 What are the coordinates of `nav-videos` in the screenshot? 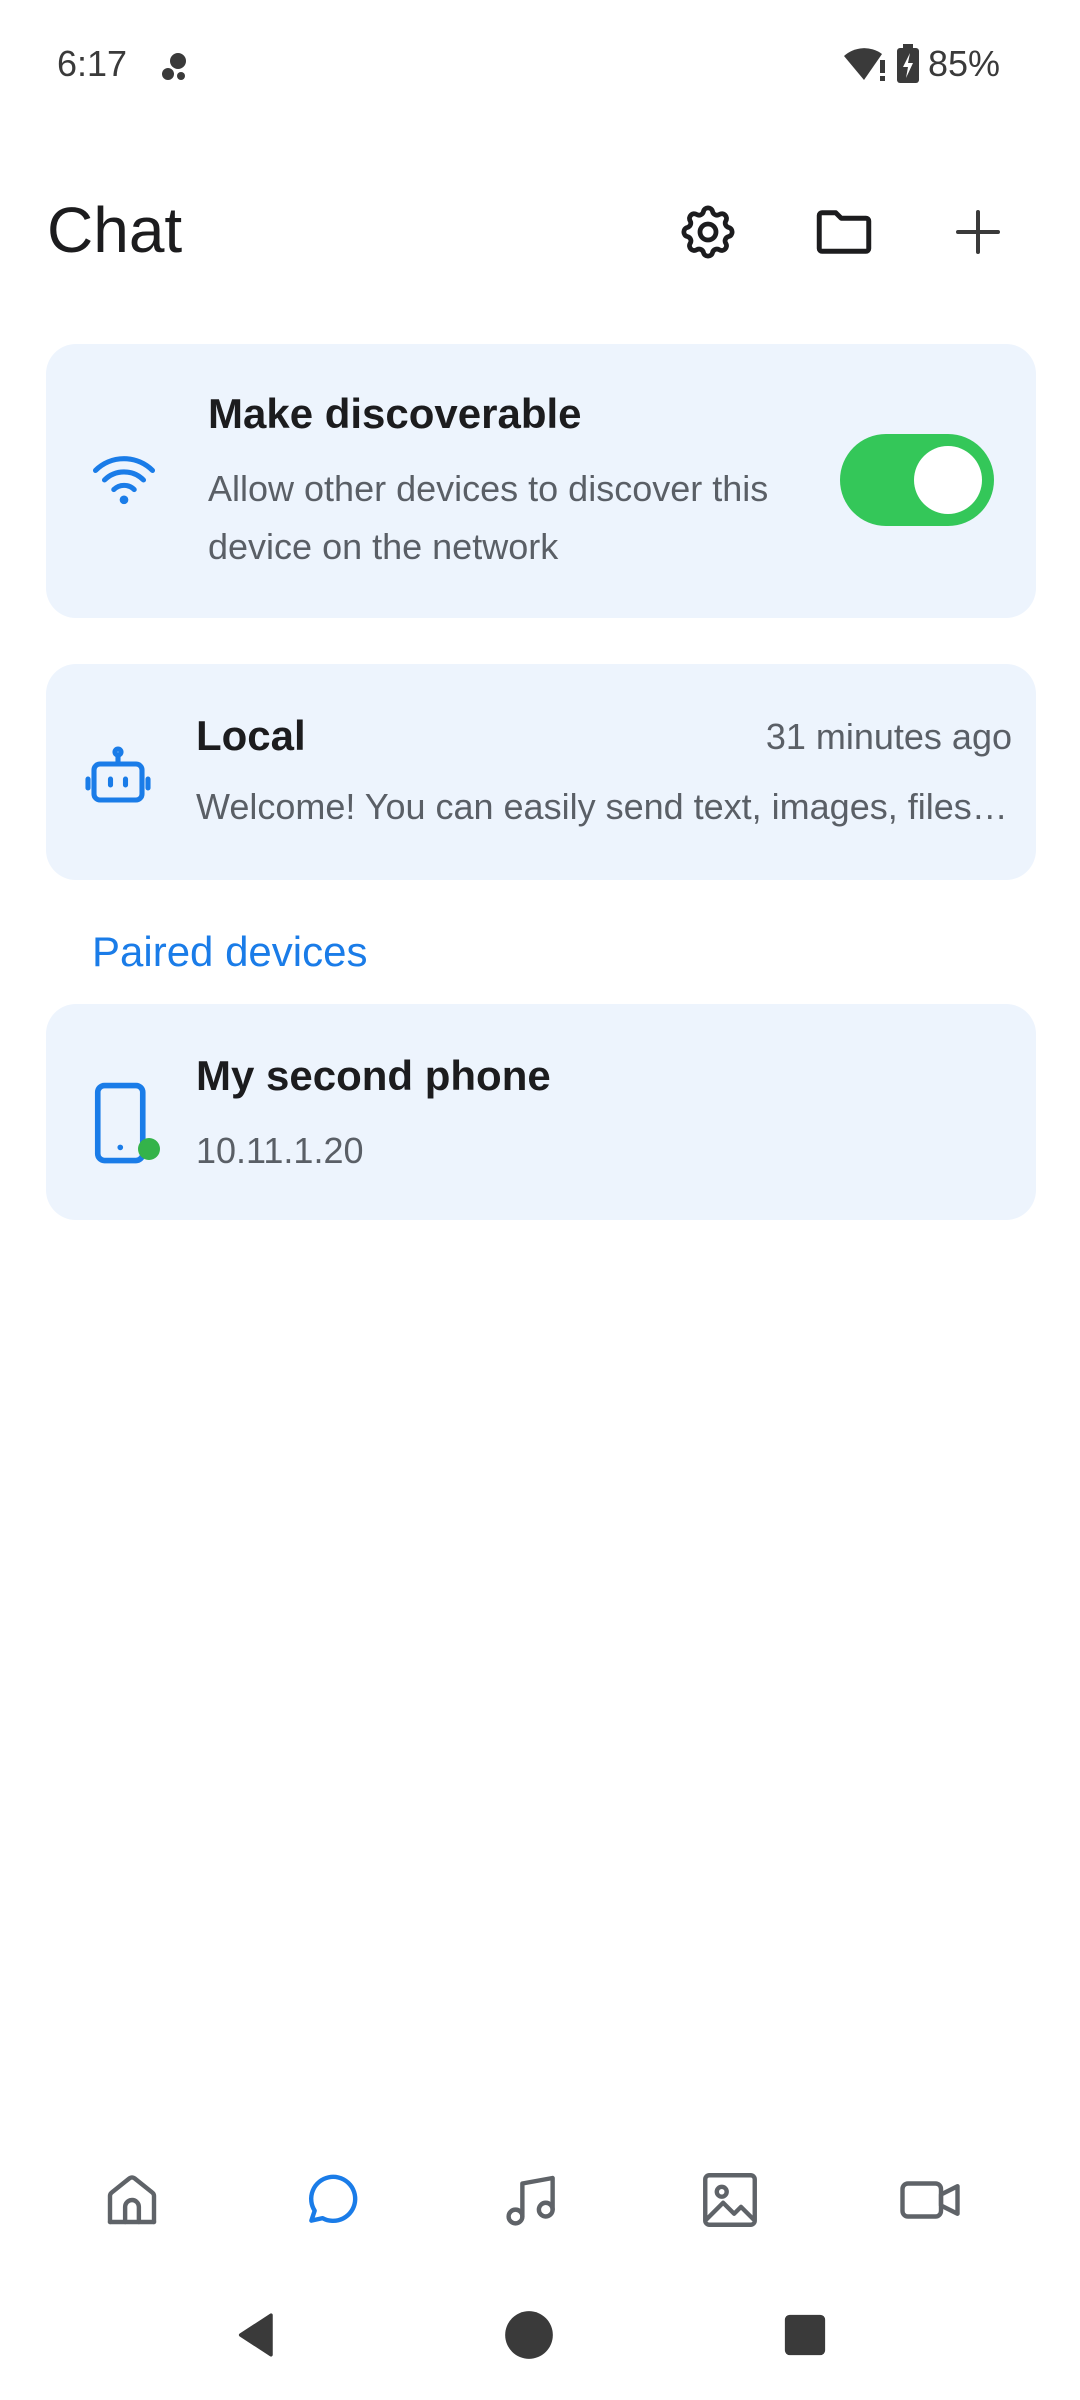 It's located at (930, 2200).